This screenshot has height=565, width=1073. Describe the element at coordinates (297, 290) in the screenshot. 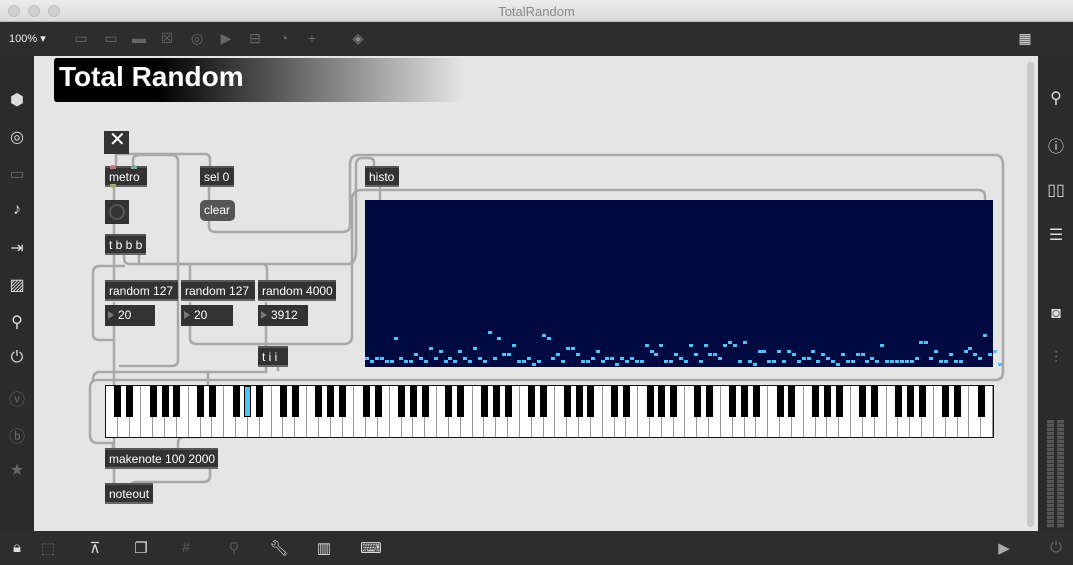

I see `random-4000-object: random 4000` at that location.